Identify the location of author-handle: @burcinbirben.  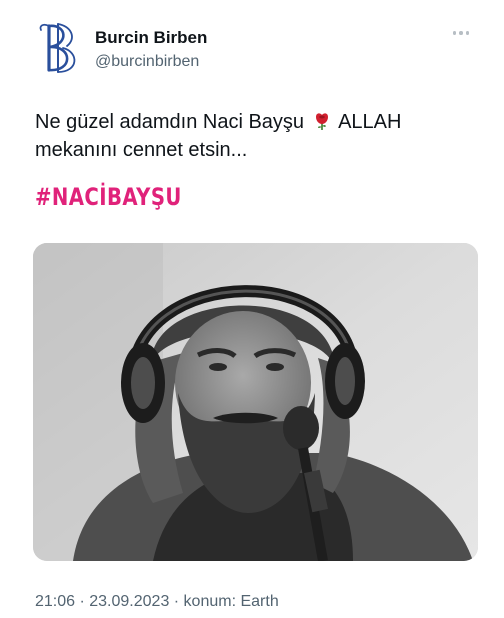
(147, 62).